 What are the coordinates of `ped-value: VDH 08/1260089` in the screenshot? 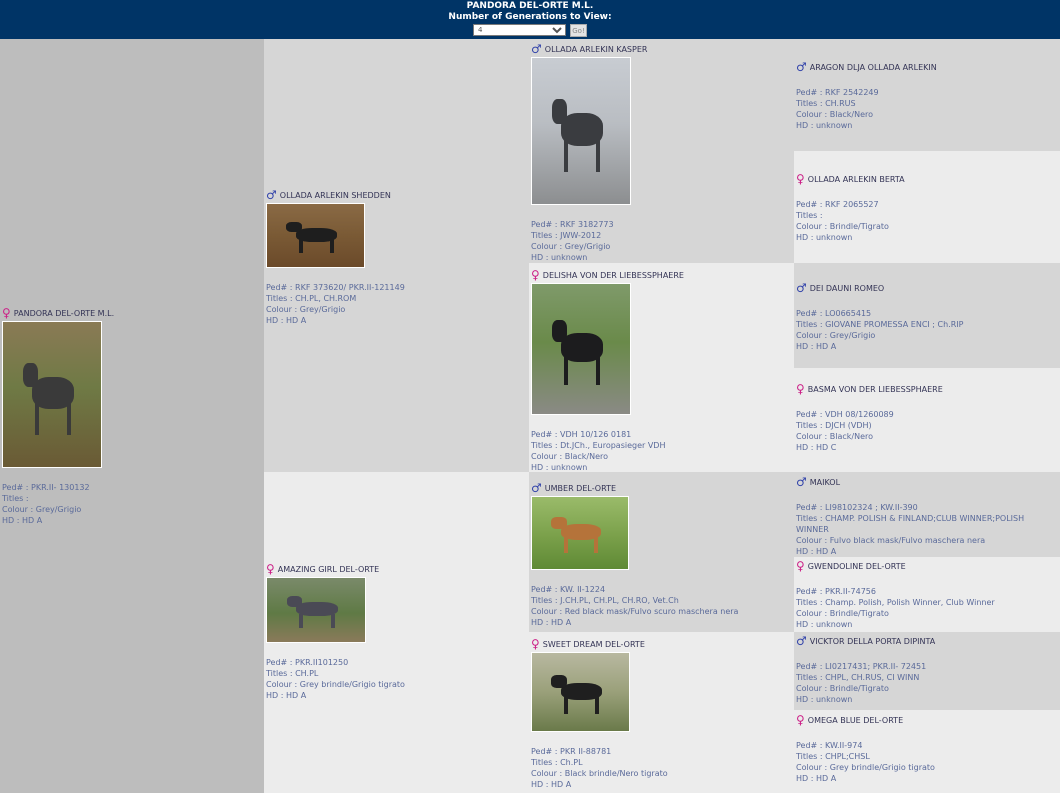 It's located at (859, 414).